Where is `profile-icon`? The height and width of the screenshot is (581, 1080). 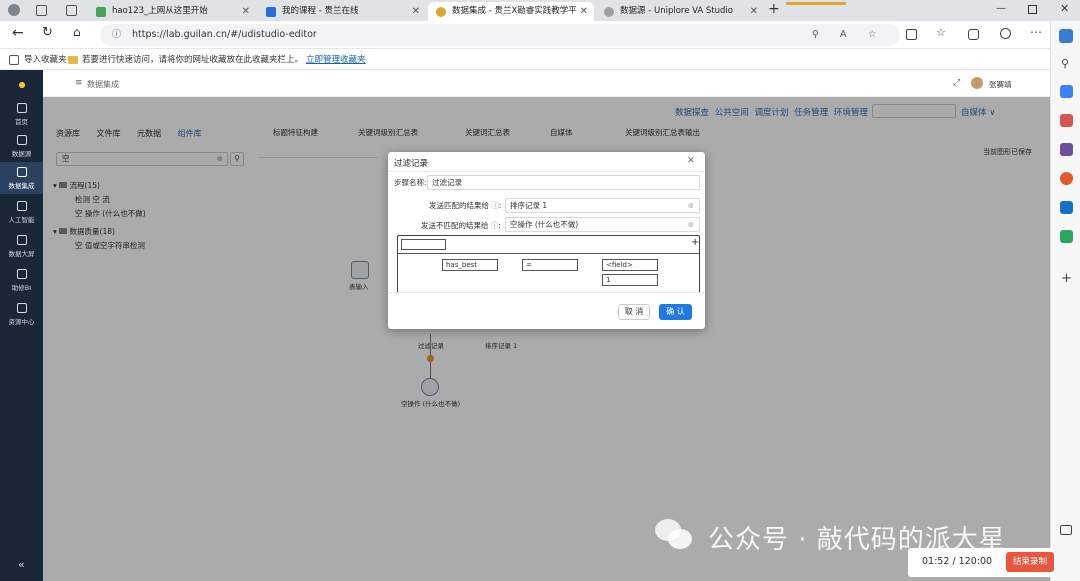
profile-icon is located at coordinates (14, 10).